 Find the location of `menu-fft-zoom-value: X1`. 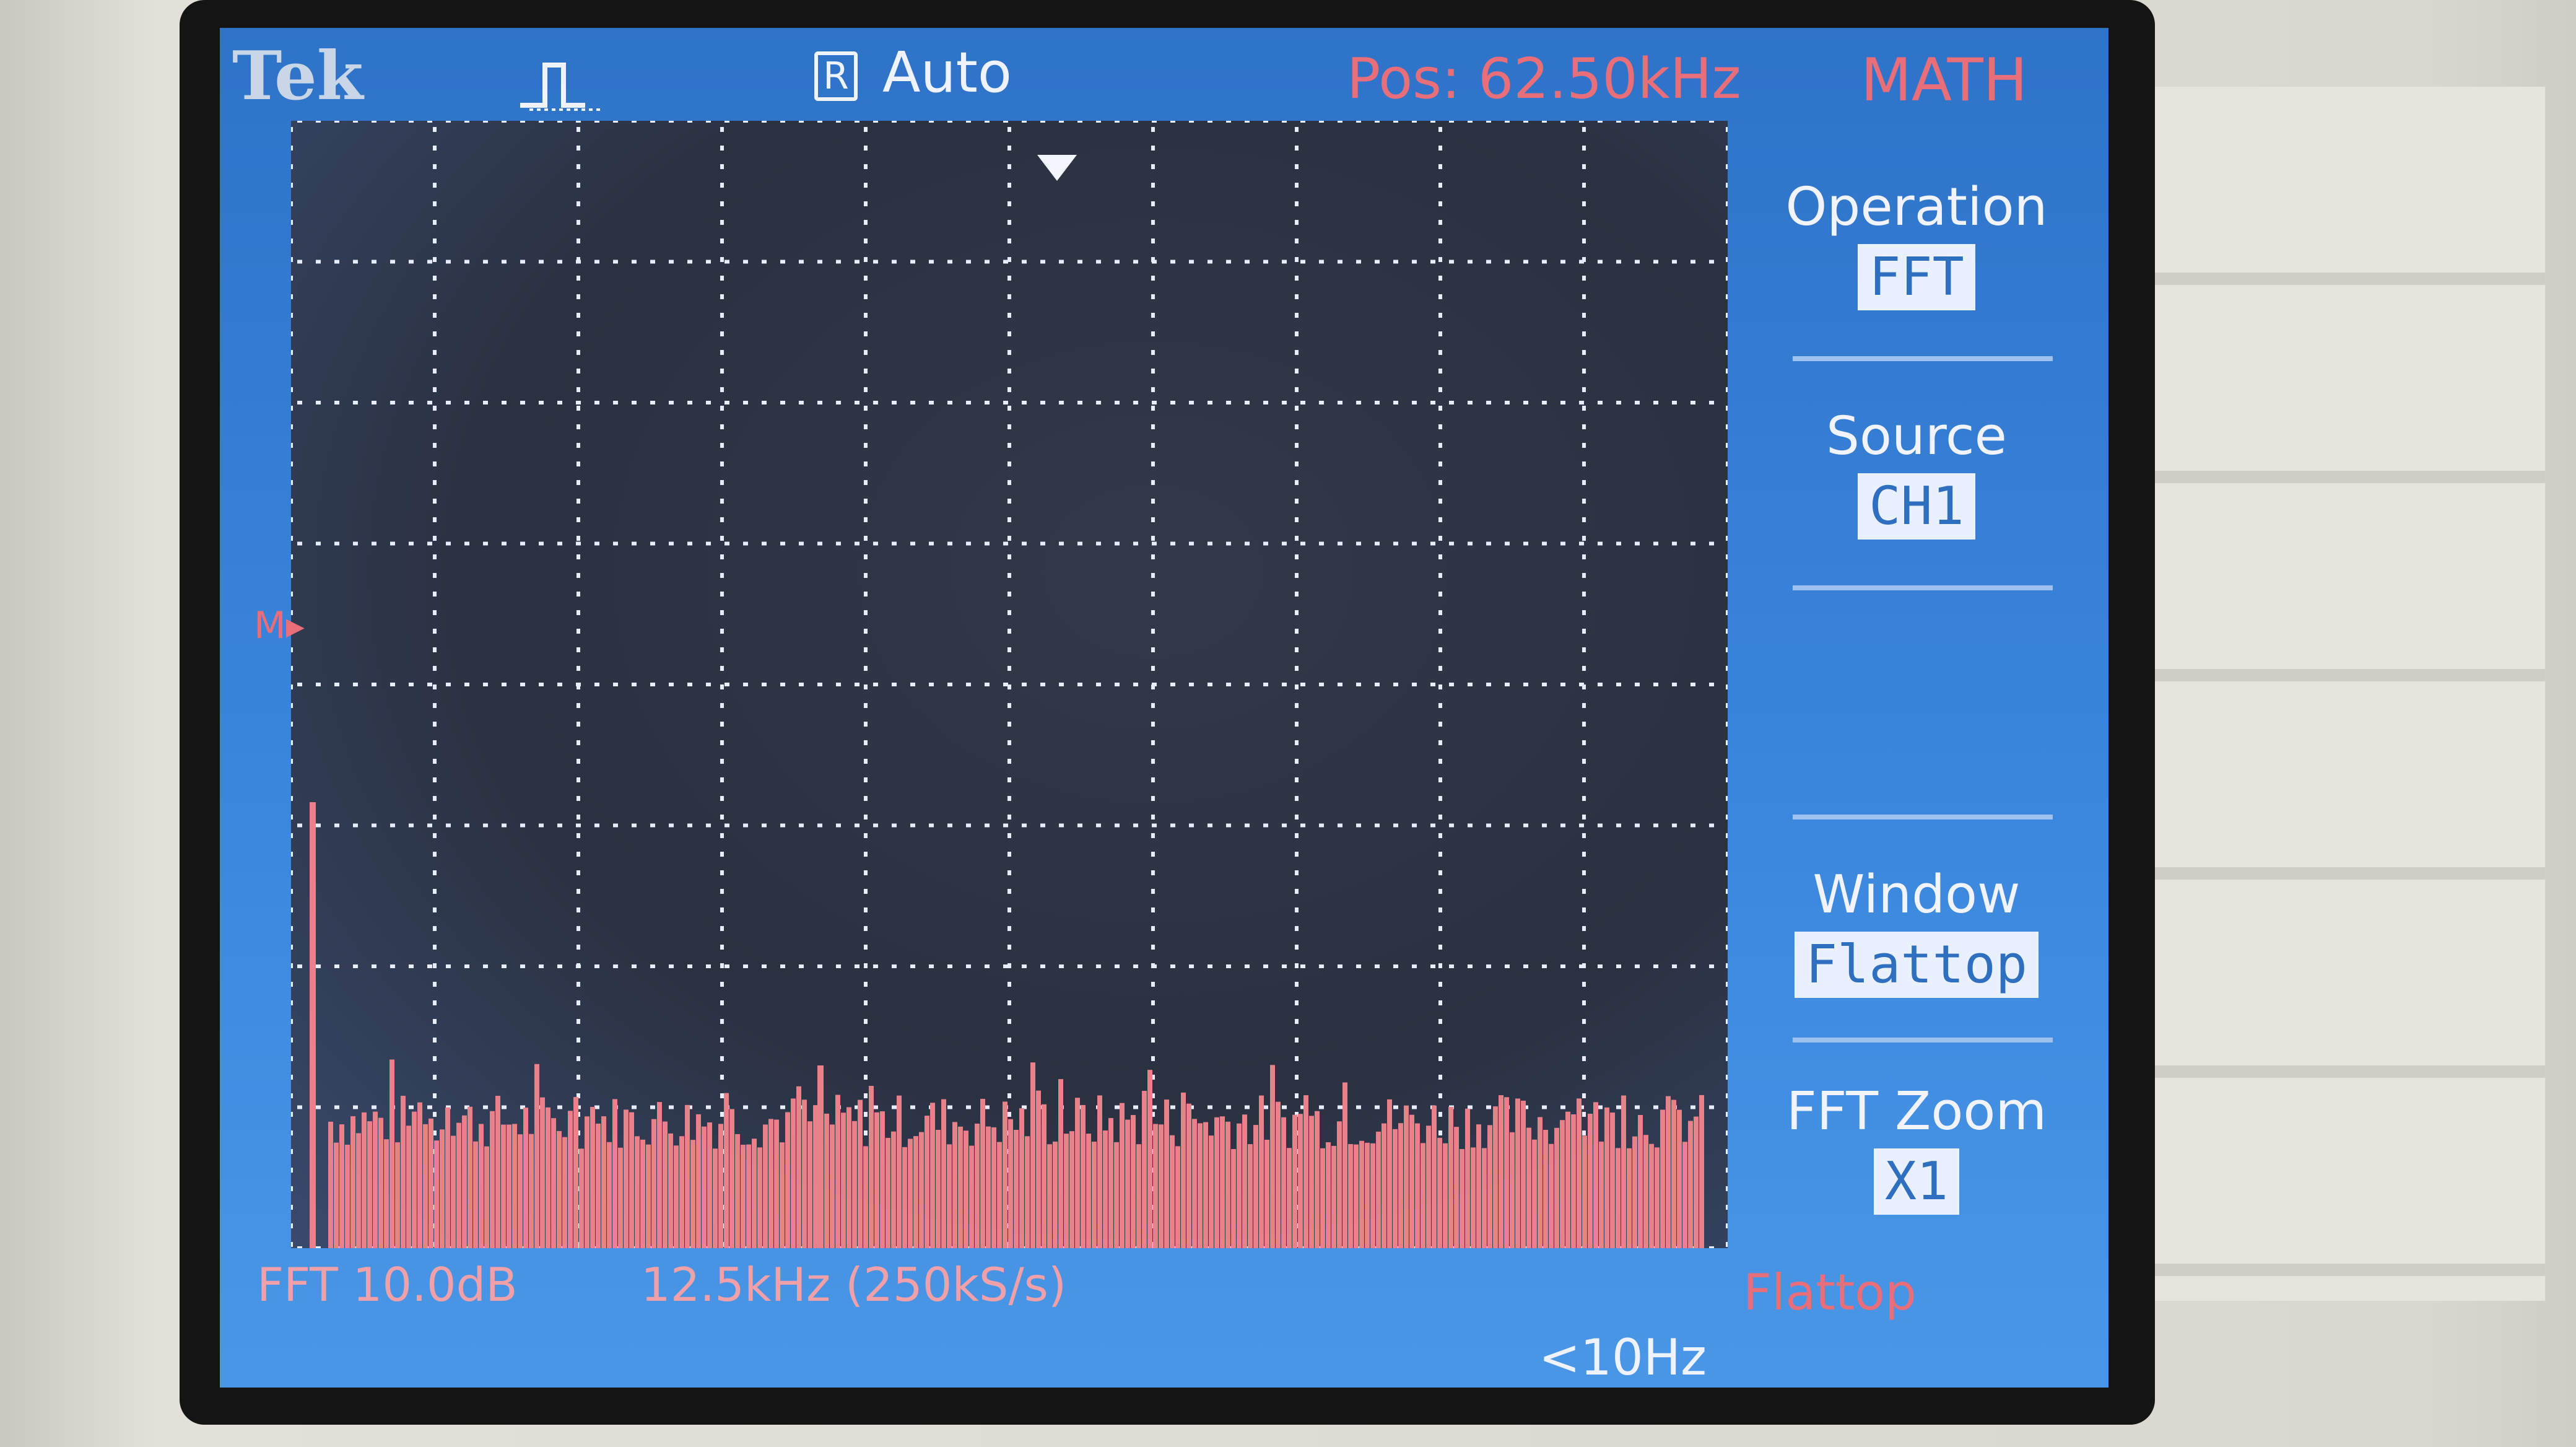

menu-fft-zoom-value: X1 is located at coordinates (1916, 1182).